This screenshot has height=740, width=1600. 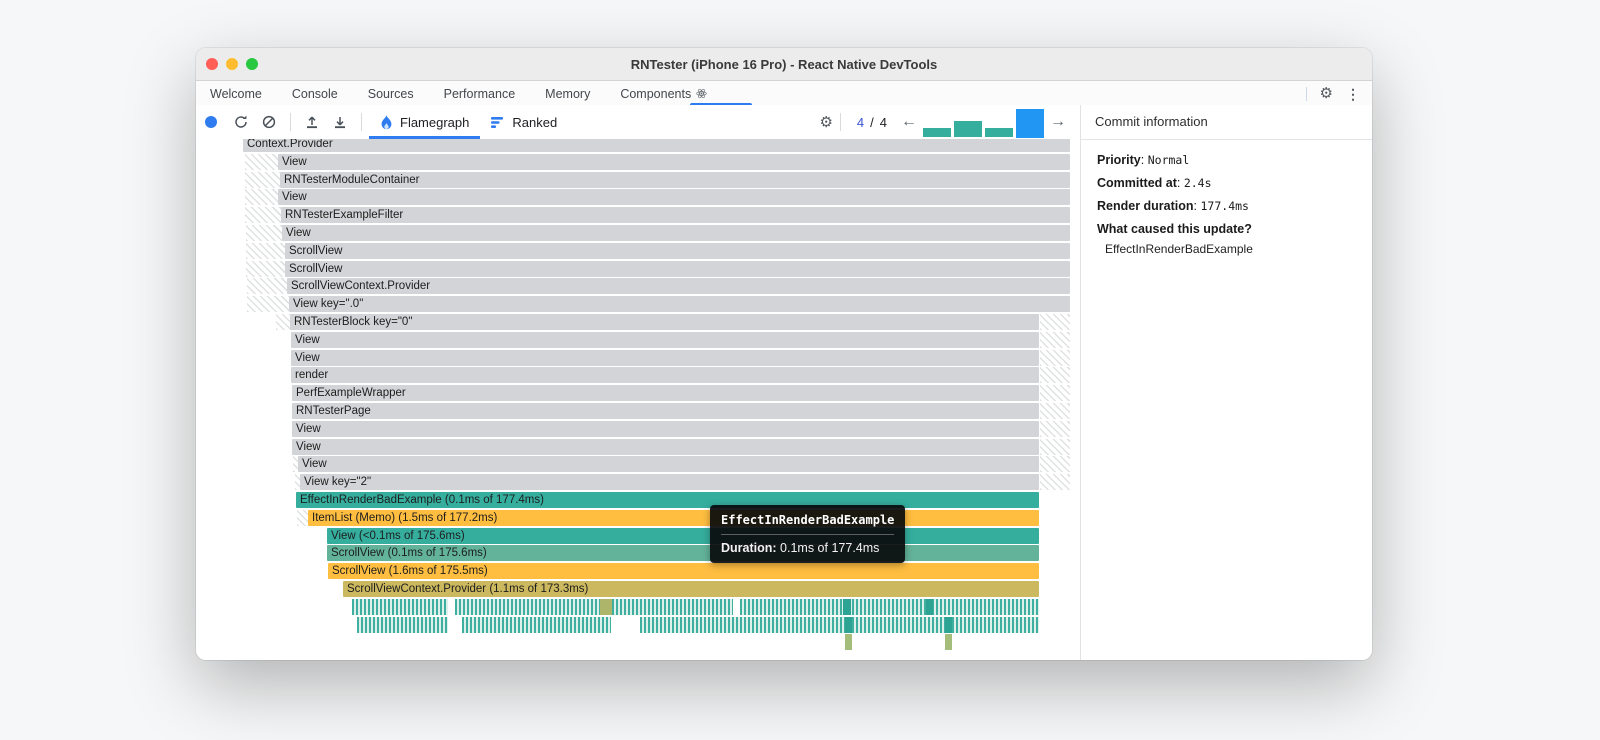 What do you see at coordinates (312, 122) in the screenshot?
I see `import-profile-icon` at bounding box center [312, 122].